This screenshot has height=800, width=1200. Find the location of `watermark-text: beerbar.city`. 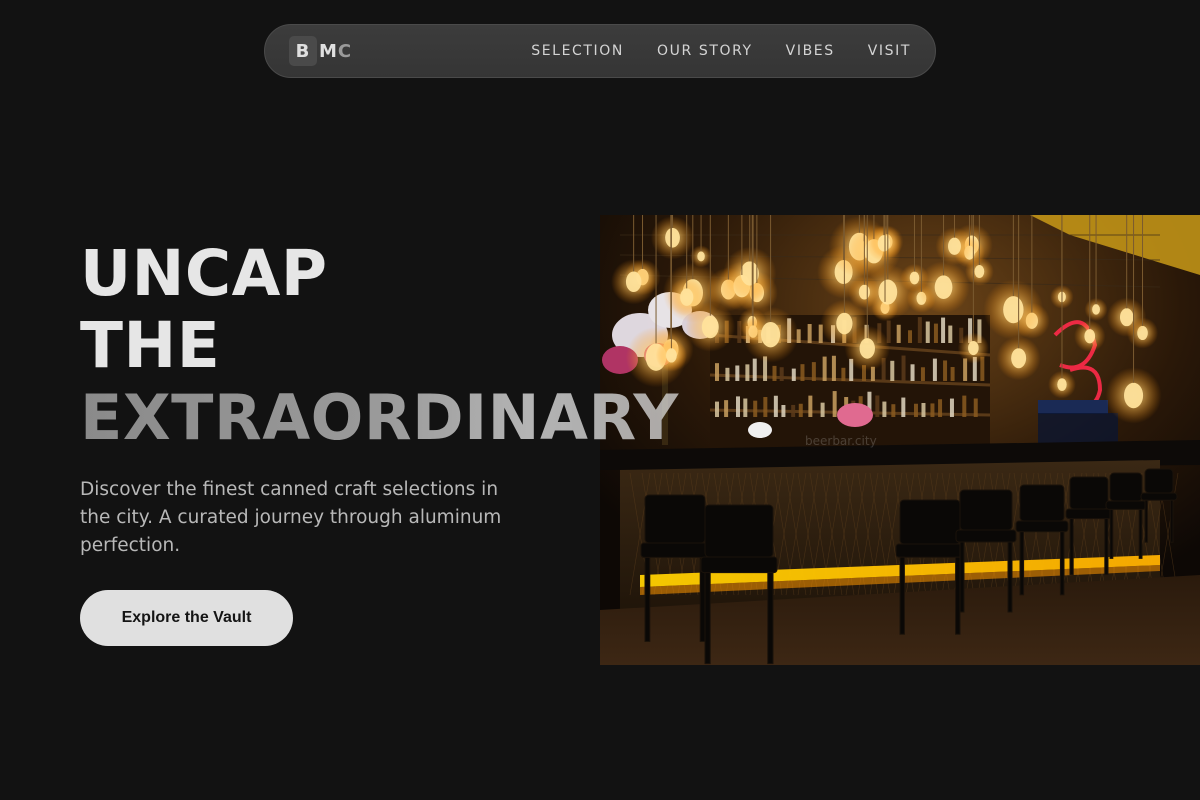

watermark-text: beerbar.city is located at coordinates (841, 441).